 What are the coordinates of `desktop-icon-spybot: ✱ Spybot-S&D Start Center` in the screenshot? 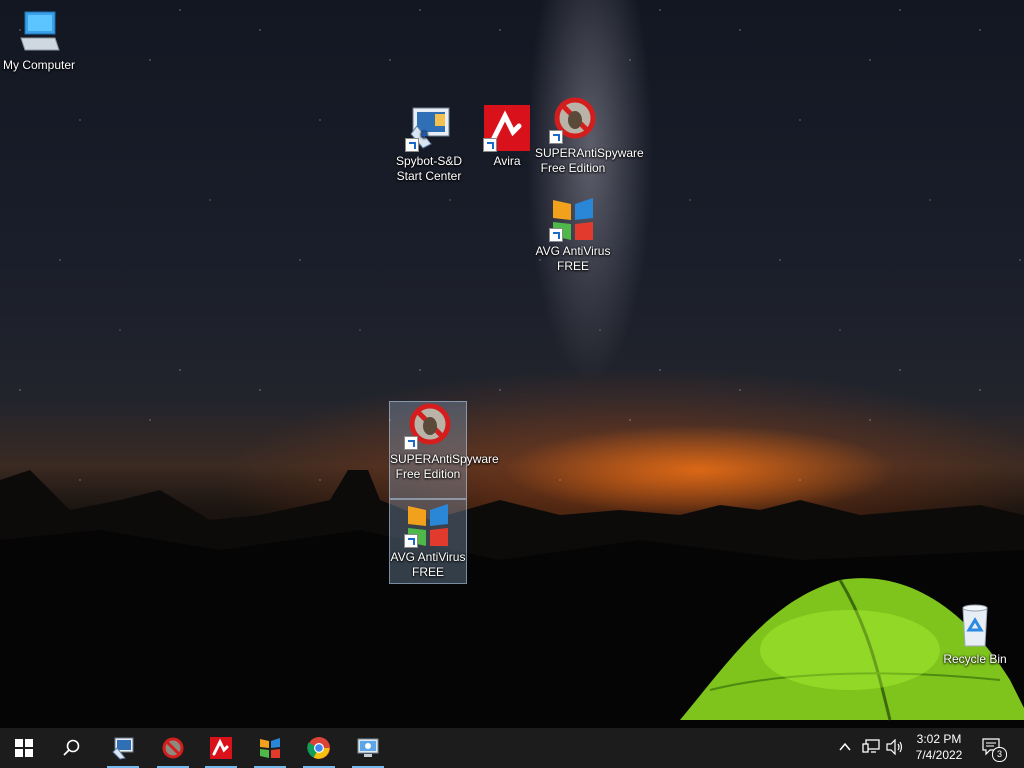 It's located at (429, 144).